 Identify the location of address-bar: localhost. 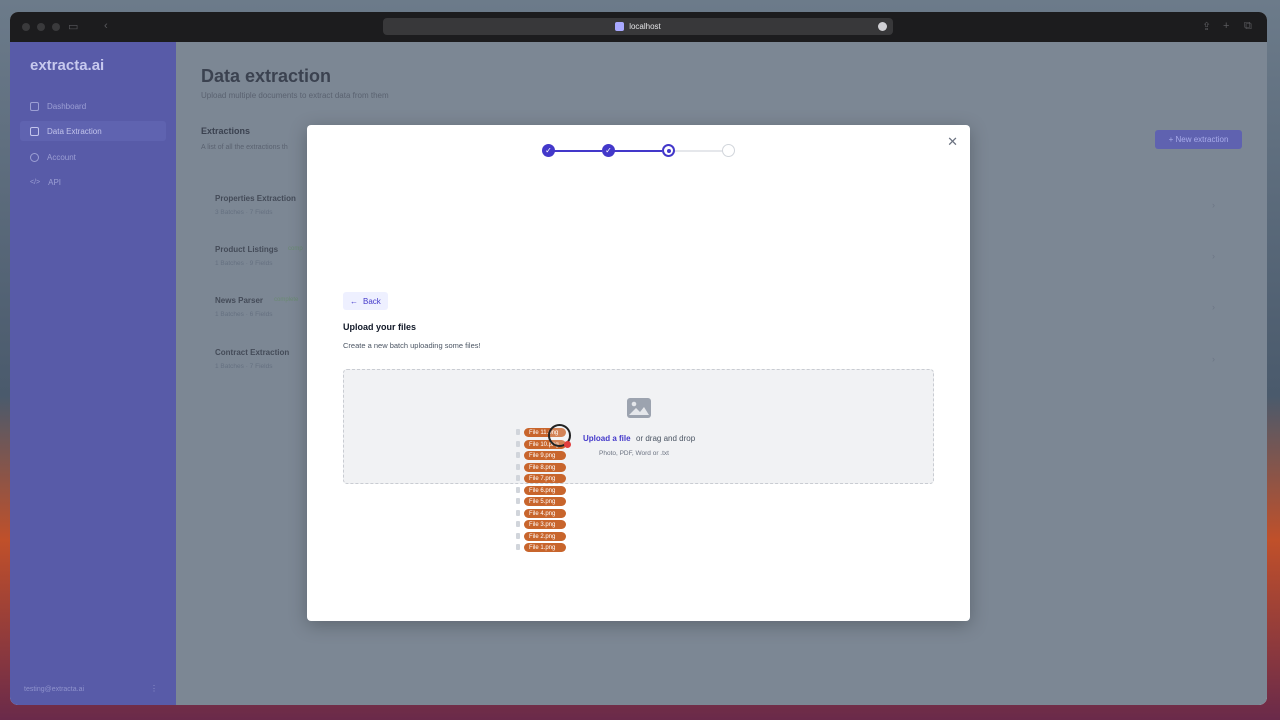
(638, 26).